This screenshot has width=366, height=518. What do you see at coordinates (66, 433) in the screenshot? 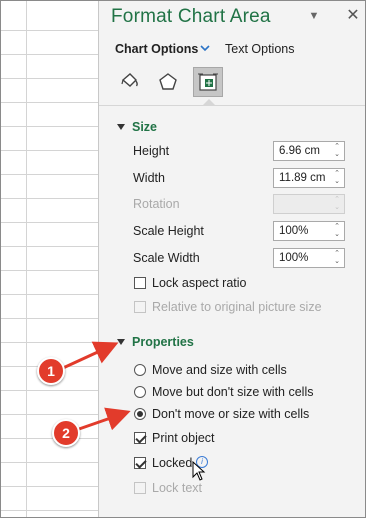
I see `annotation-badge-2: 2` at bounding box center [66, 433].